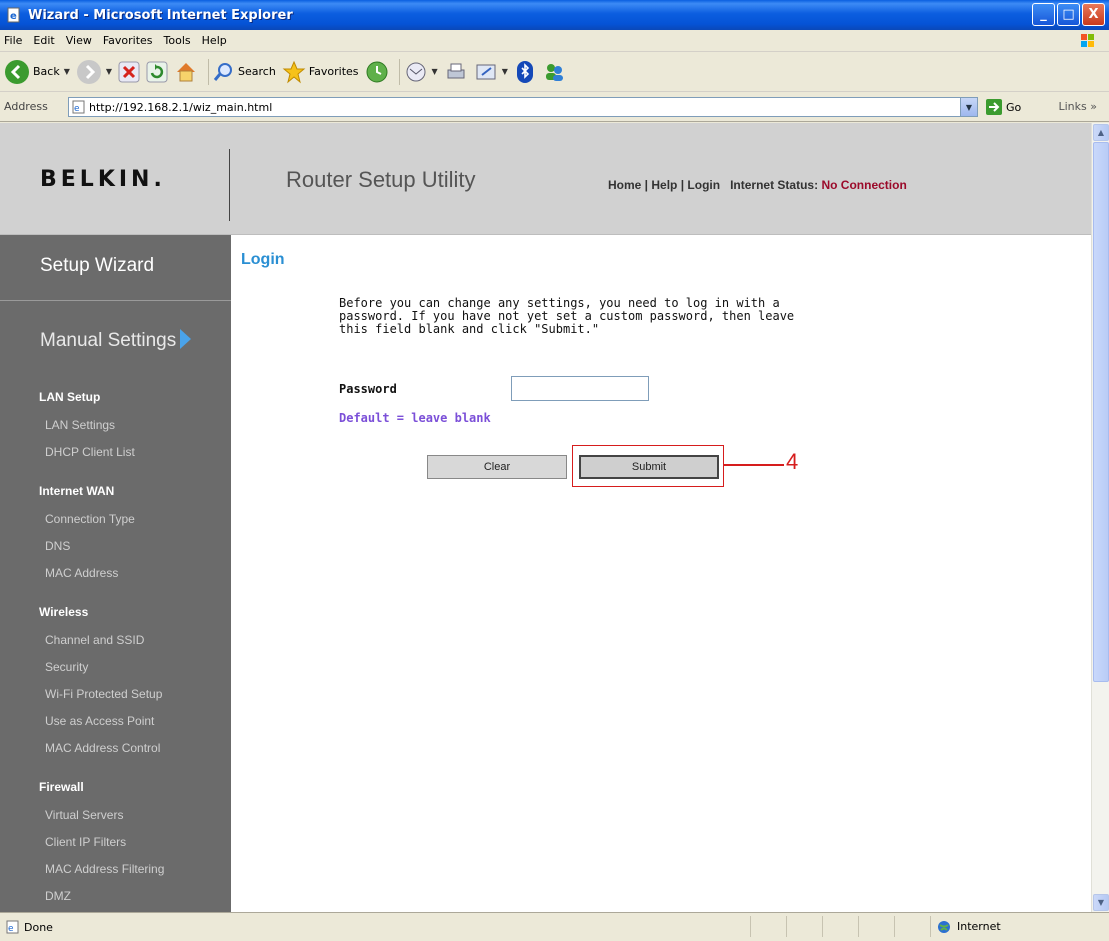 The image size is (1109, 941). I want to click on history-button, so click(377, 72).